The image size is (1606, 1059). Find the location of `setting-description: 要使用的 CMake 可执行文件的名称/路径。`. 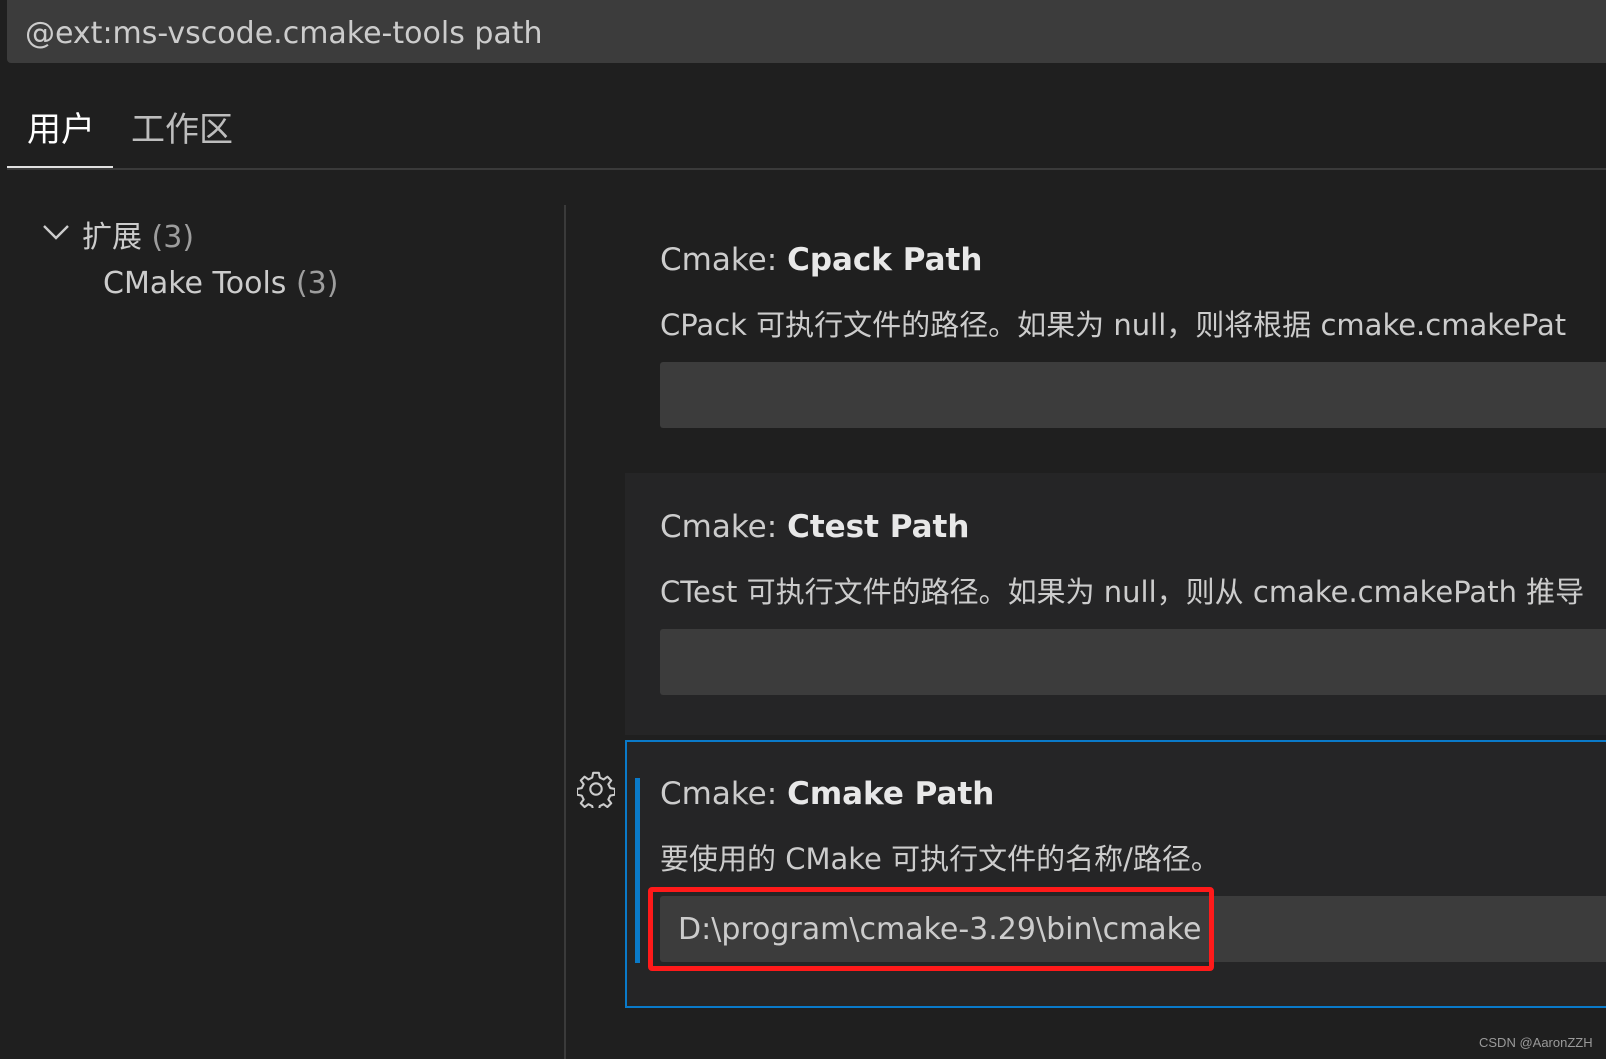

setting-description: 要使用的 CMake 可执行文件的名称/路径。 is located at coordinates (940, 859).